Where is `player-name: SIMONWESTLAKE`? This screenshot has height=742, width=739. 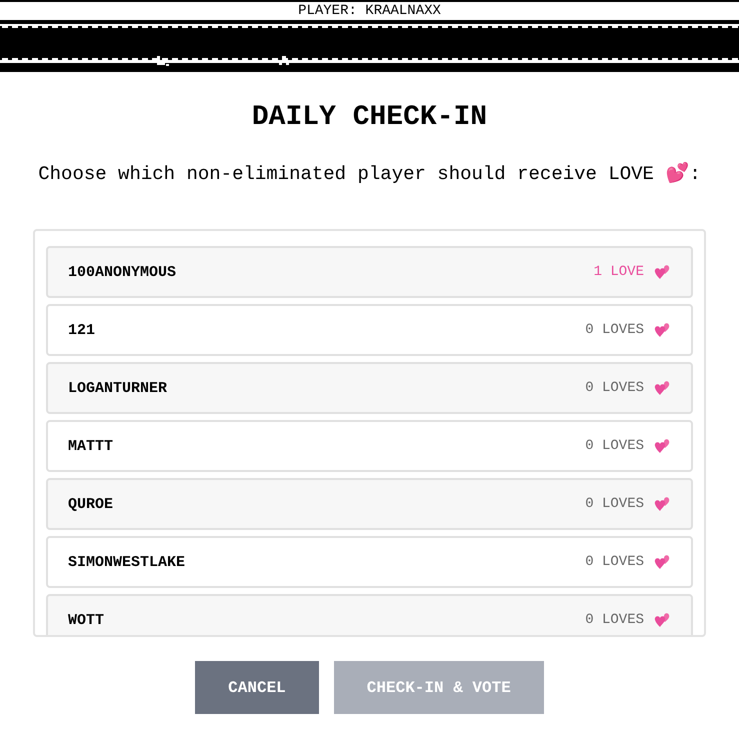
player-name: SIMONWESTLAKE is located at coordinates (127, 562).